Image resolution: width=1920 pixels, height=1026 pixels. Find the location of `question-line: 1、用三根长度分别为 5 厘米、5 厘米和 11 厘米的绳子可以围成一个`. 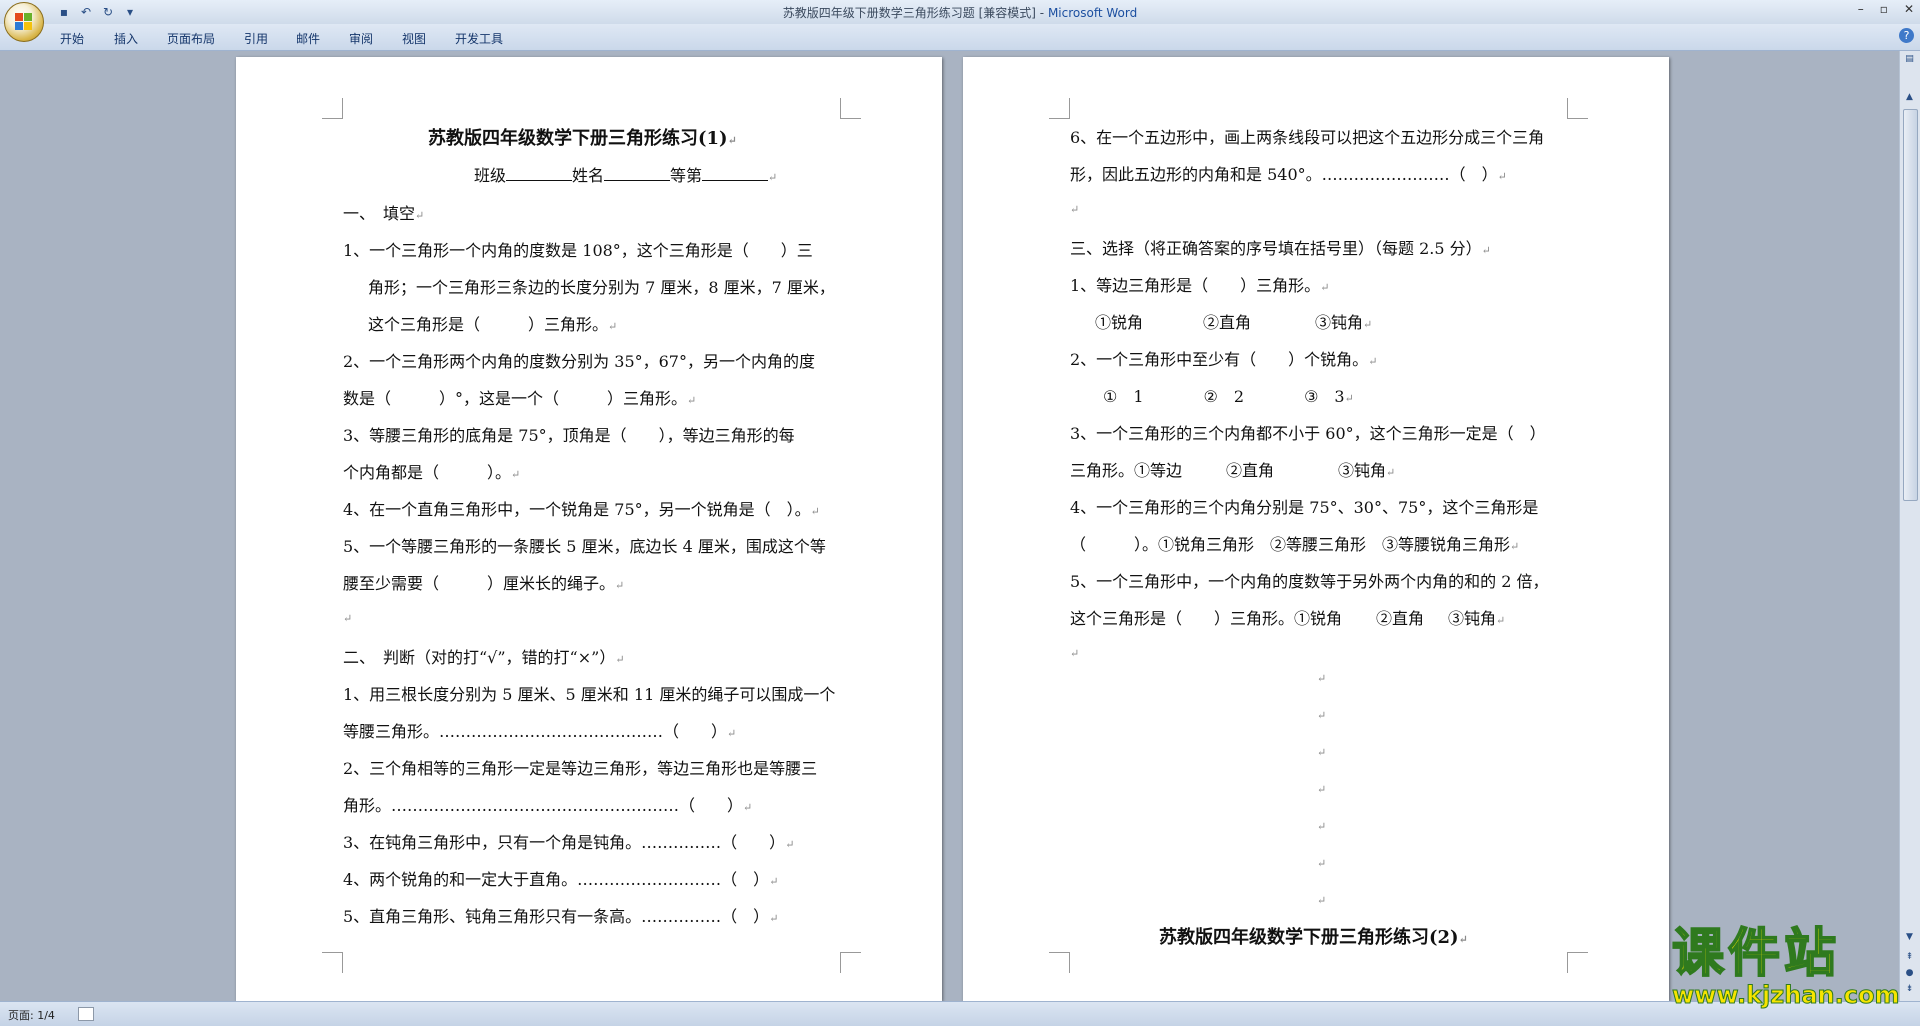

question-line: 1、用三根长度分别为 5 厘米、5 厘米和 11 厘米的绳子可以围成一个 is located at coordinates (589, 694).